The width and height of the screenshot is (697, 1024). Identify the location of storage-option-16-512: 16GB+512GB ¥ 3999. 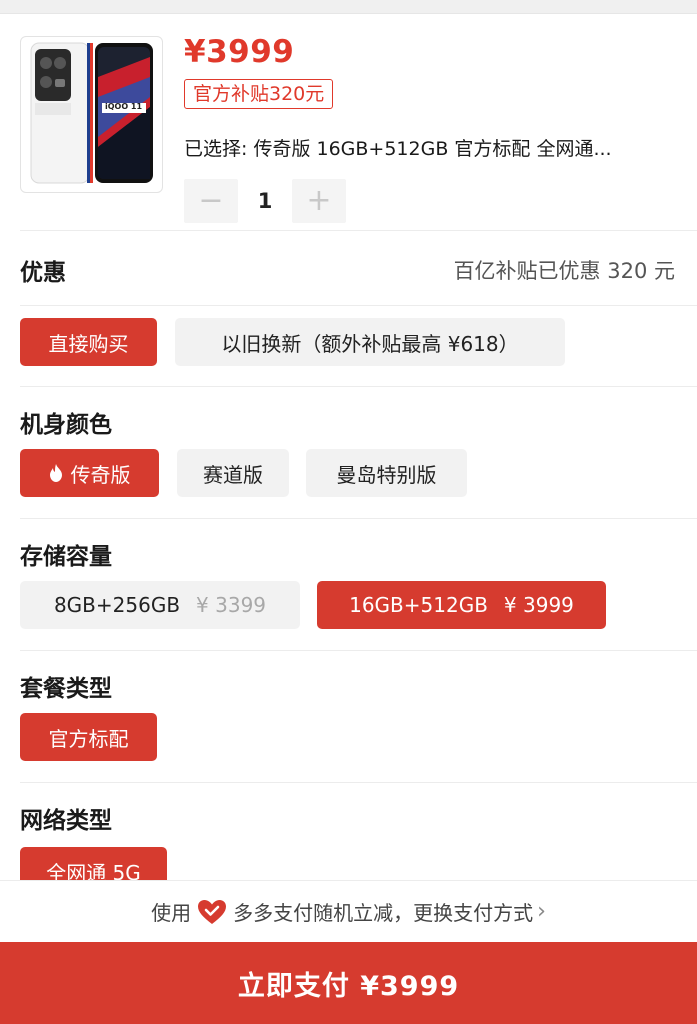
(461, 605).